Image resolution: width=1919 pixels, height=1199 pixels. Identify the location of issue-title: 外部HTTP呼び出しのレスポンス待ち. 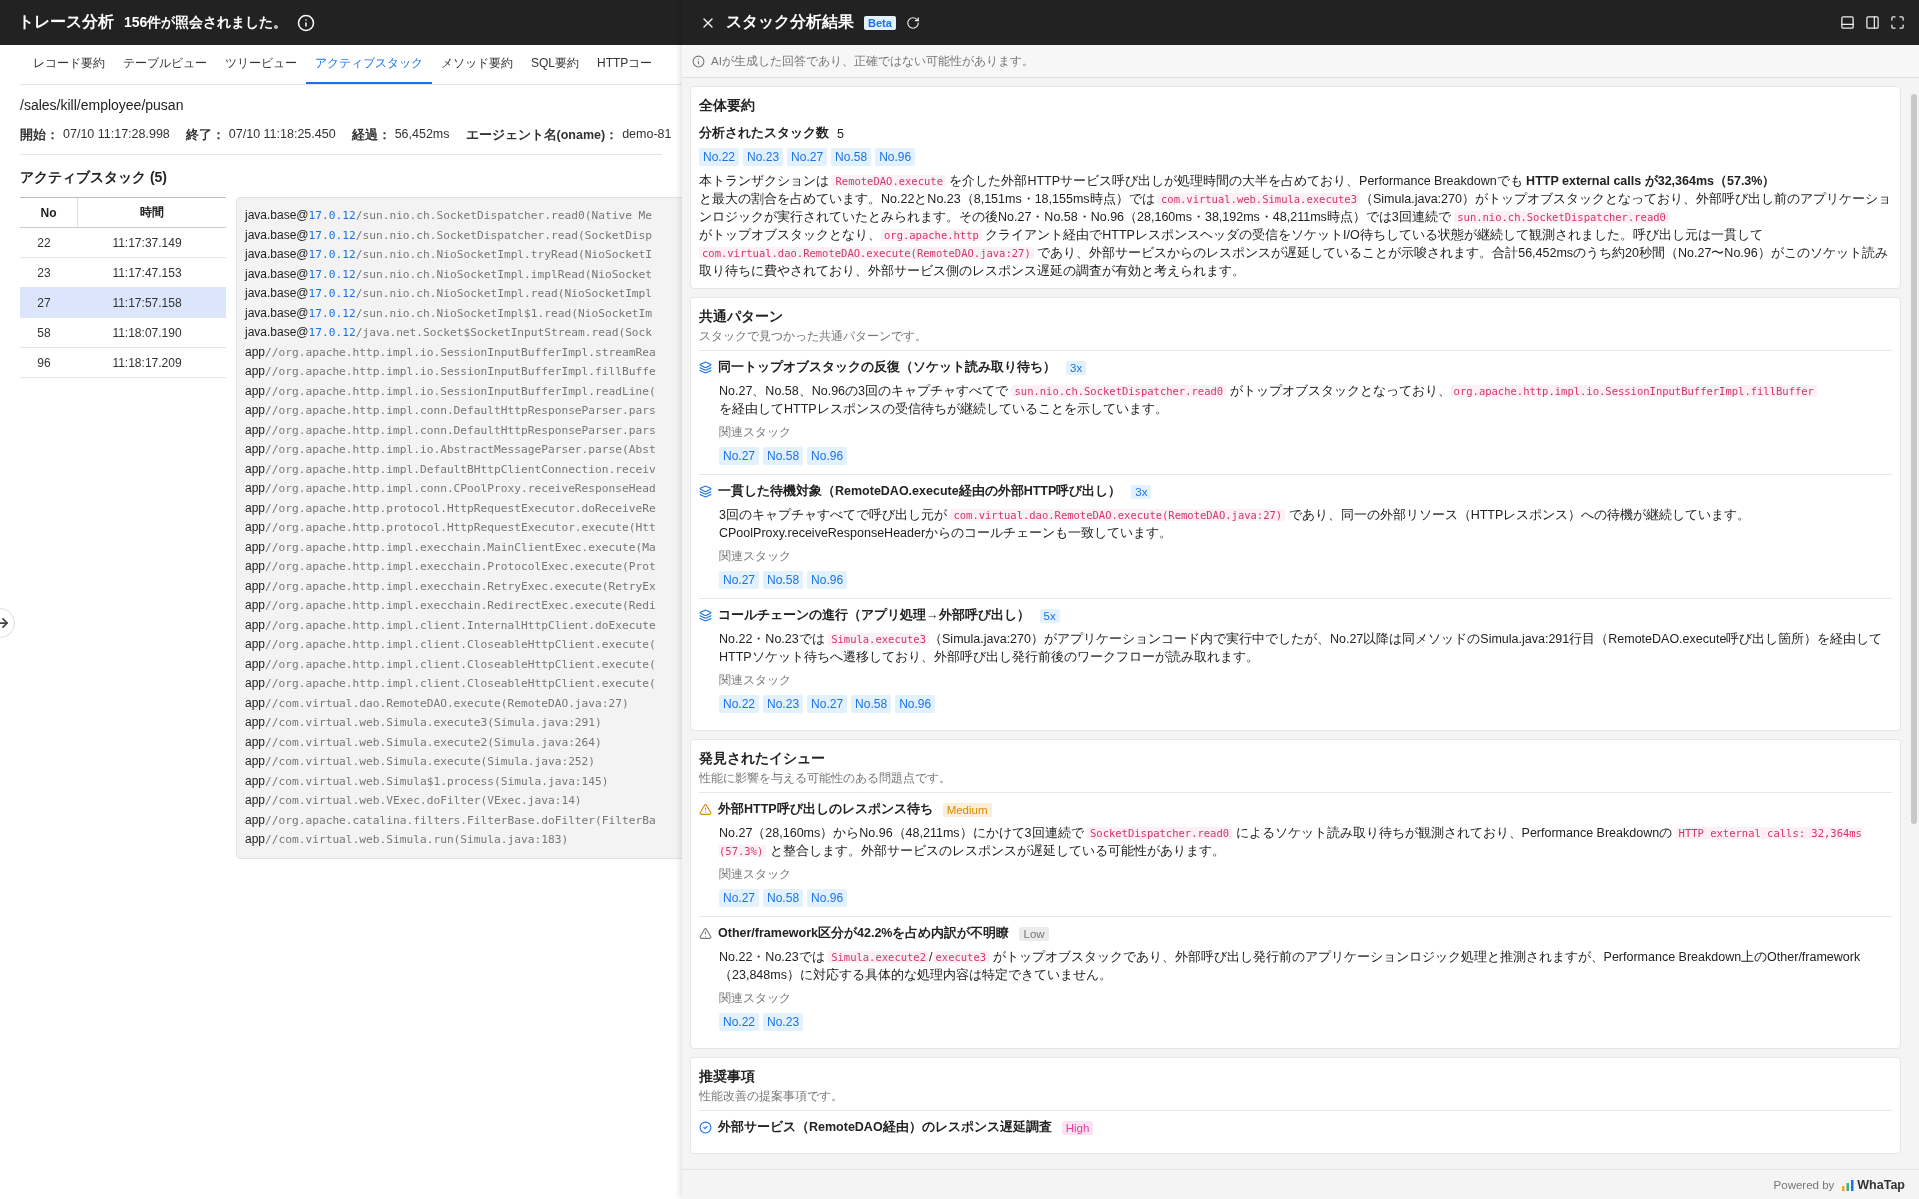
(825, 809).